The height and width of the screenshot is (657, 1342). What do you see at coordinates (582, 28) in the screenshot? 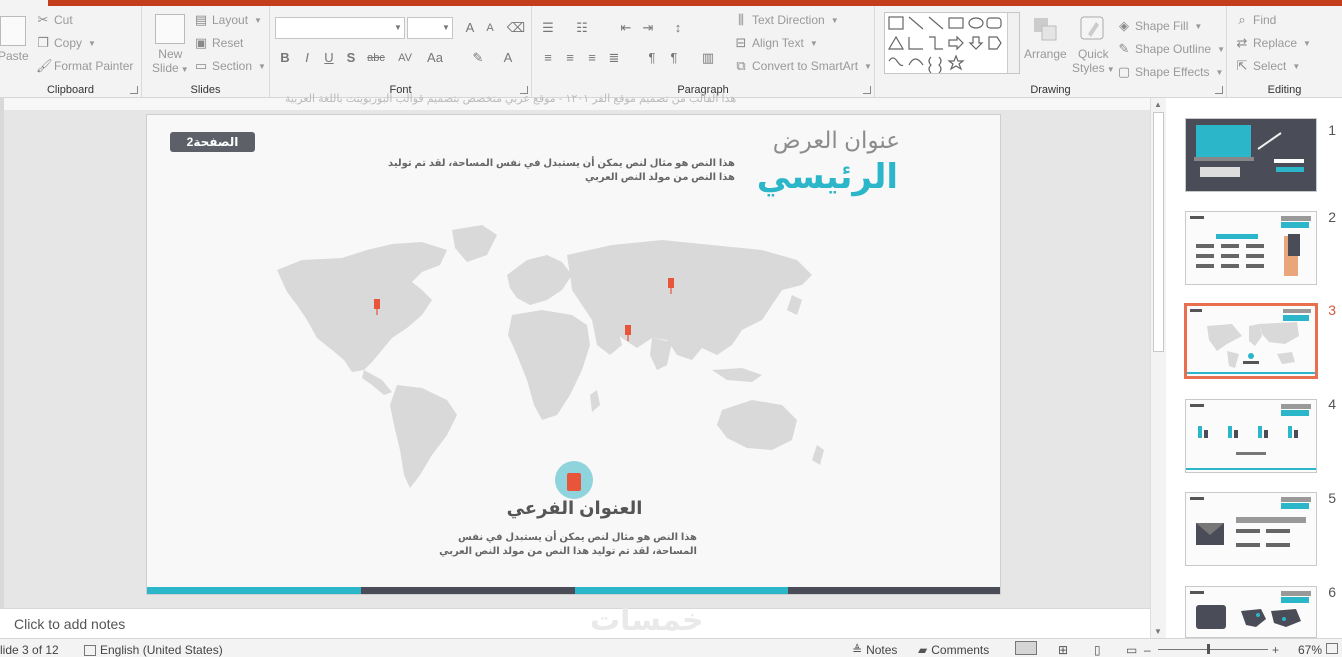
I see `numbering-icon: ☷` at bounding box center [582, 28].